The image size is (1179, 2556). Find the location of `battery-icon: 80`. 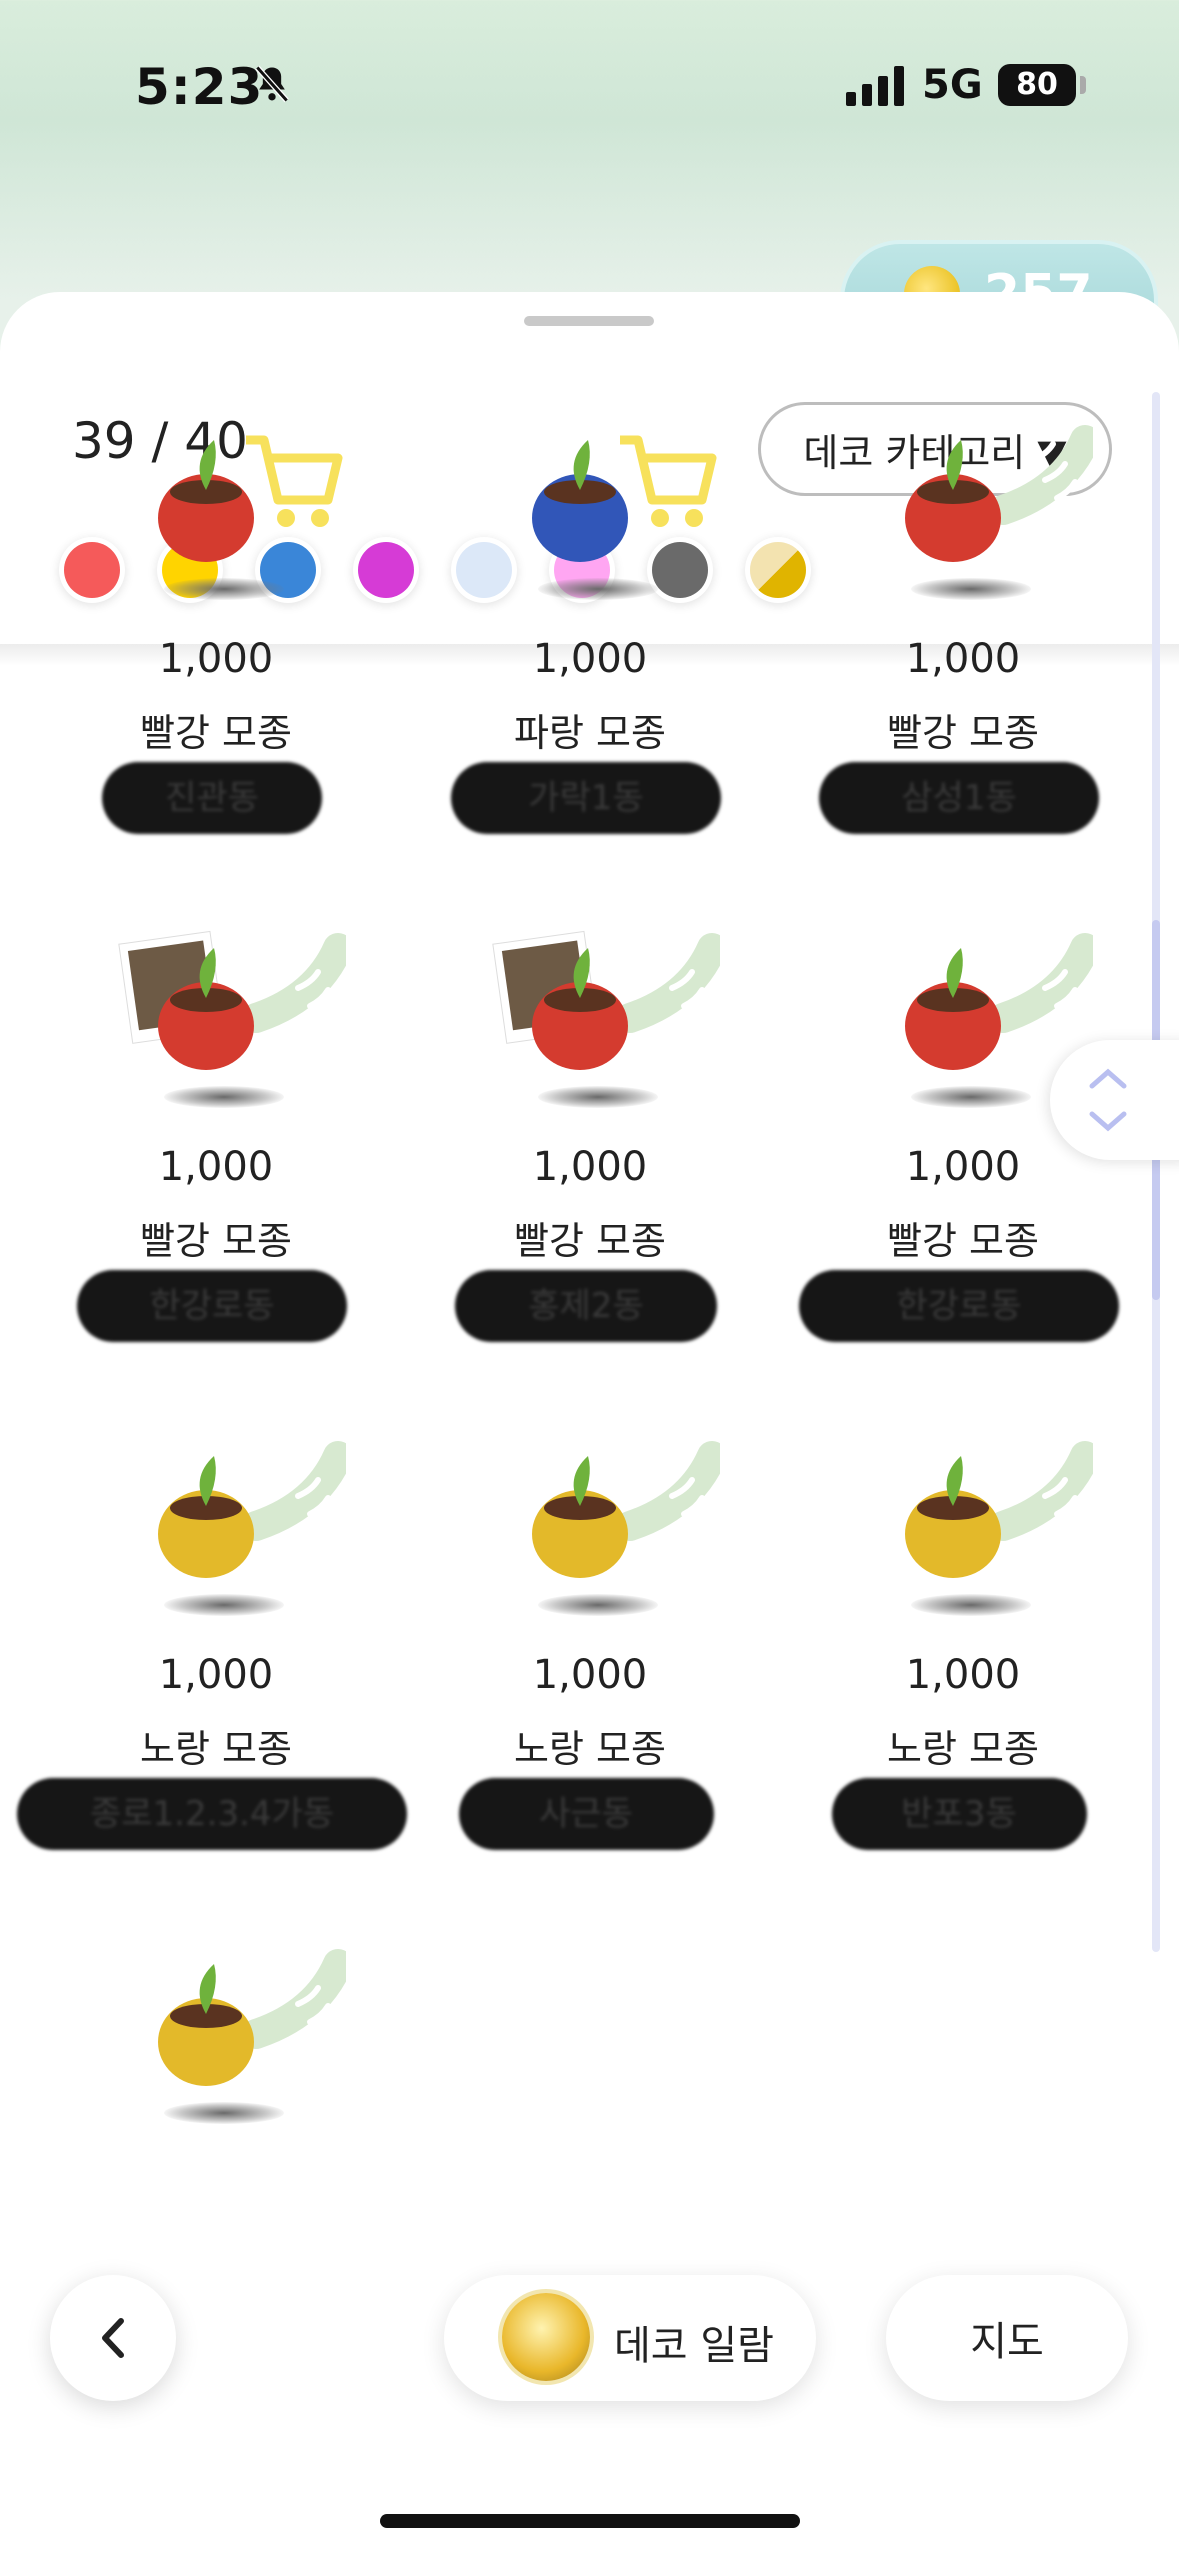

battery-icon: 80 is located at coordinates (1037, 85).